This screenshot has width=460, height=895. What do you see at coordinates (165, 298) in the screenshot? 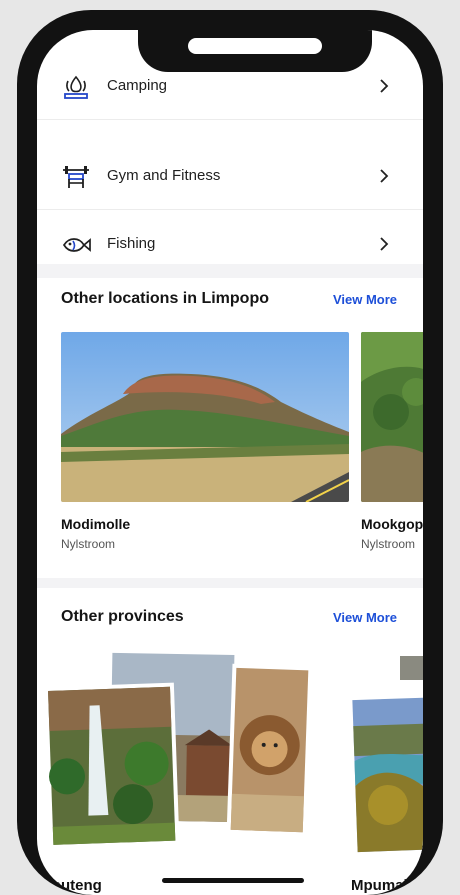
I see `section-title-locations: Other locations in Limpopo` at bounding box center [165, 298].